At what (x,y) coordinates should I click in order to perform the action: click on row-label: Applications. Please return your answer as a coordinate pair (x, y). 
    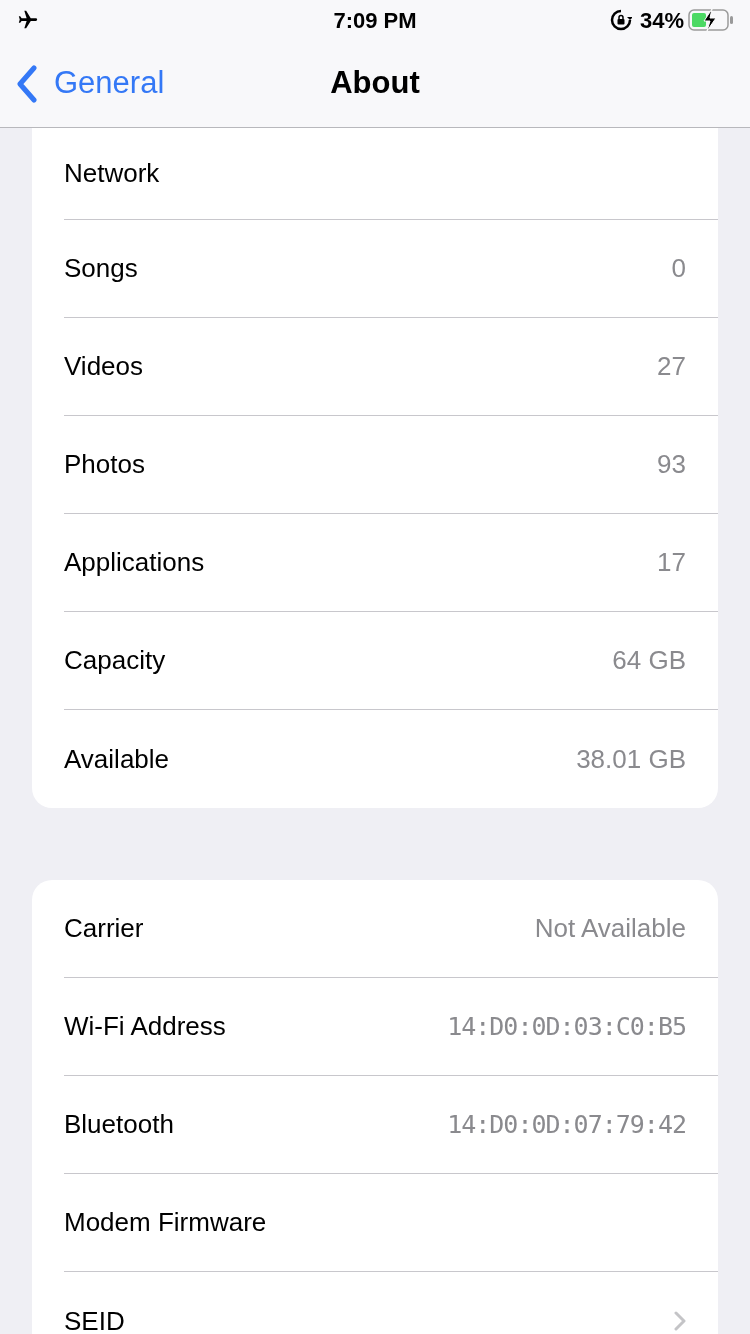
    Looking at the image, I should click on (134, 562).